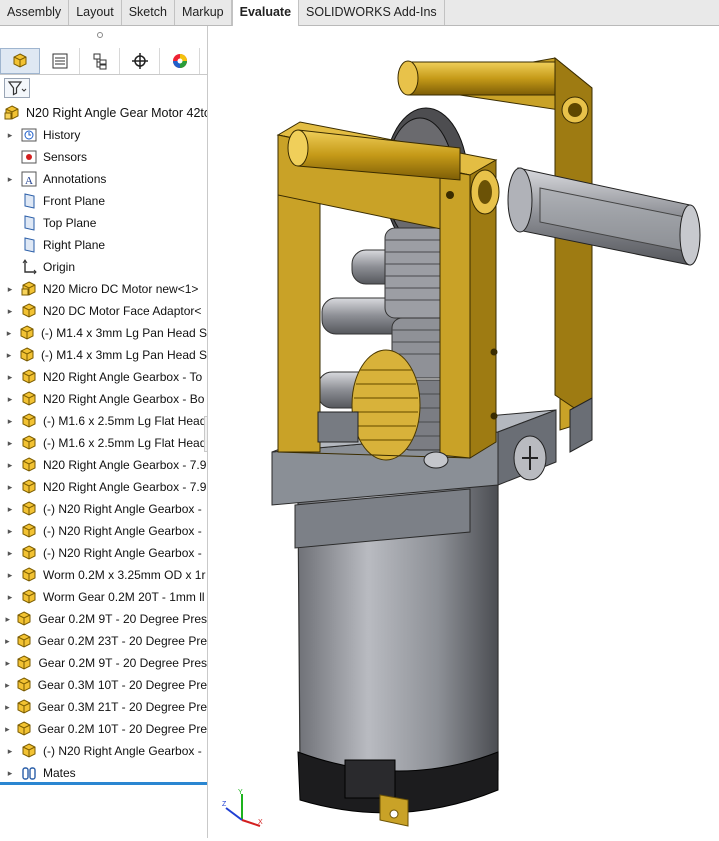 This screenshot has height=841, width=719. I want to click on tree-item: ▸ Gear 0.2M 10T - 20 Degree Pre, so click(103, 729).